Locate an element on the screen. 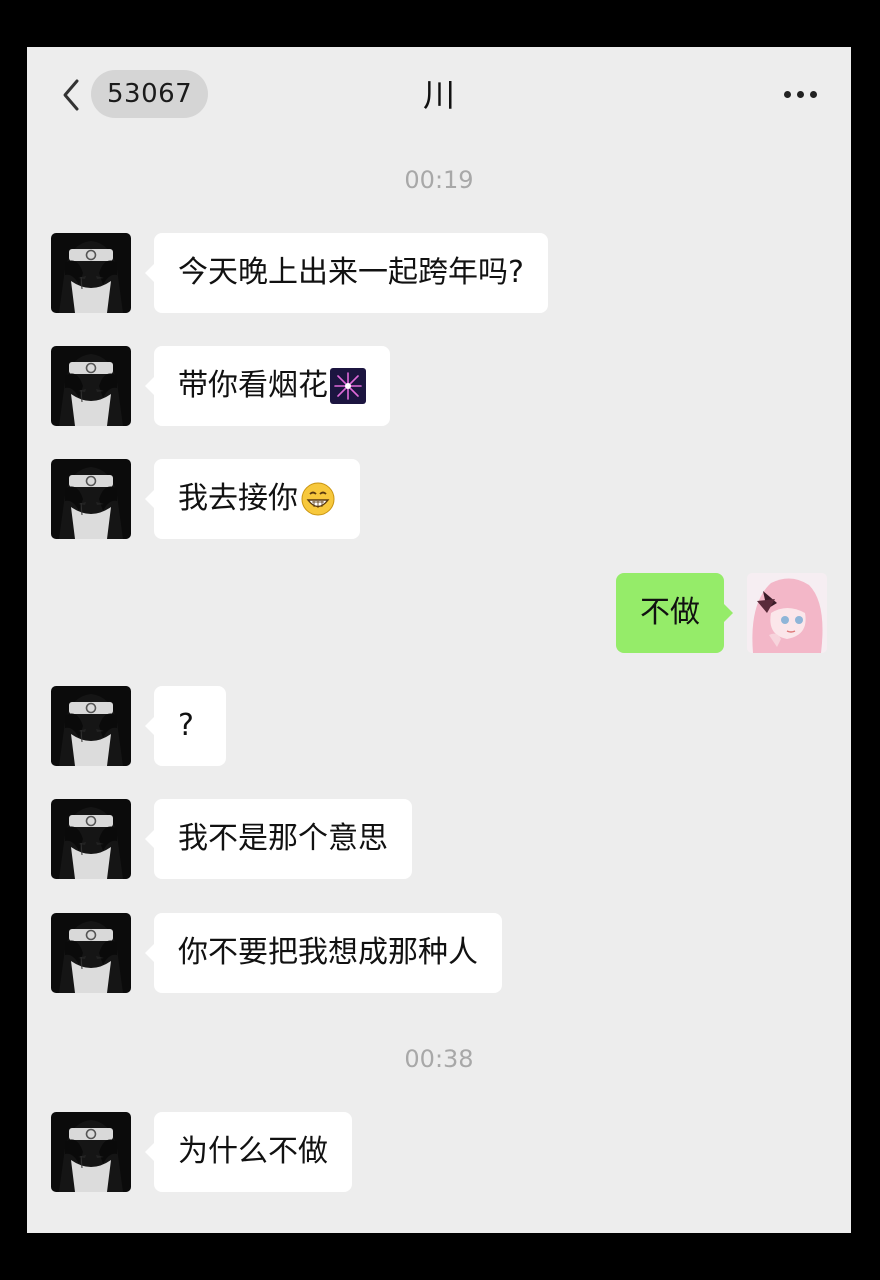  message-text: 我去接你 is located at coordinates (238, 498).